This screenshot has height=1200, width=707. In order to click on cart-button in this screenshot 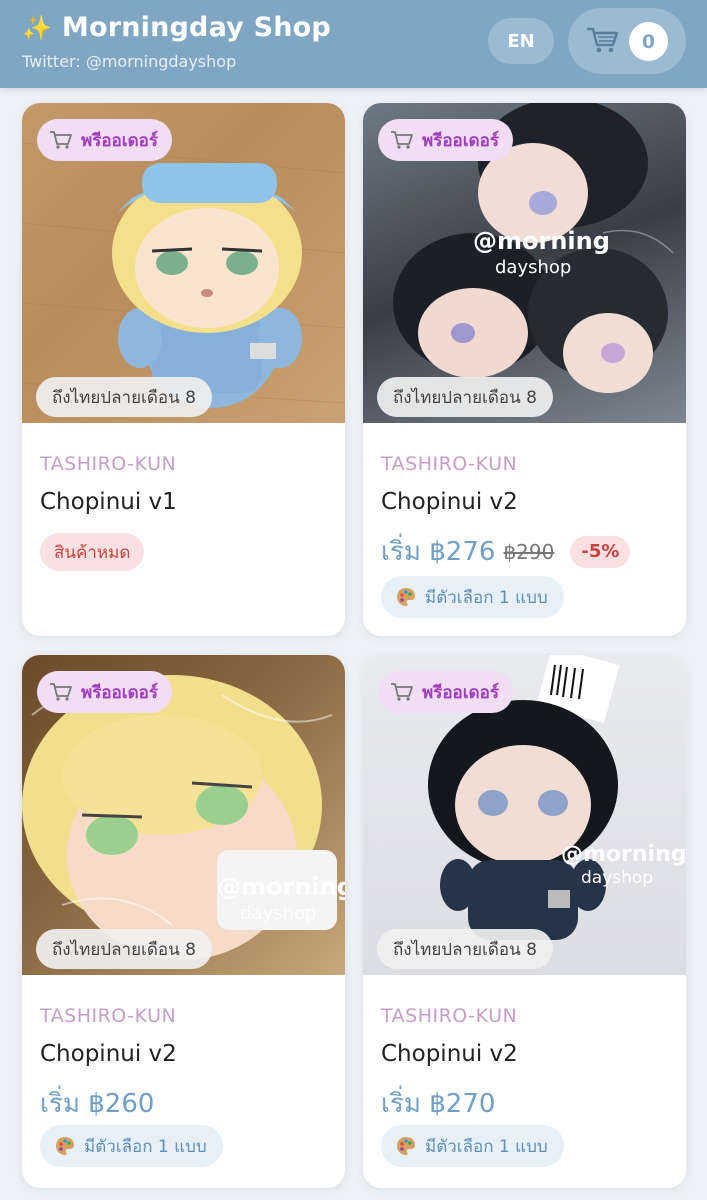, I will do `click(627, 41)`.